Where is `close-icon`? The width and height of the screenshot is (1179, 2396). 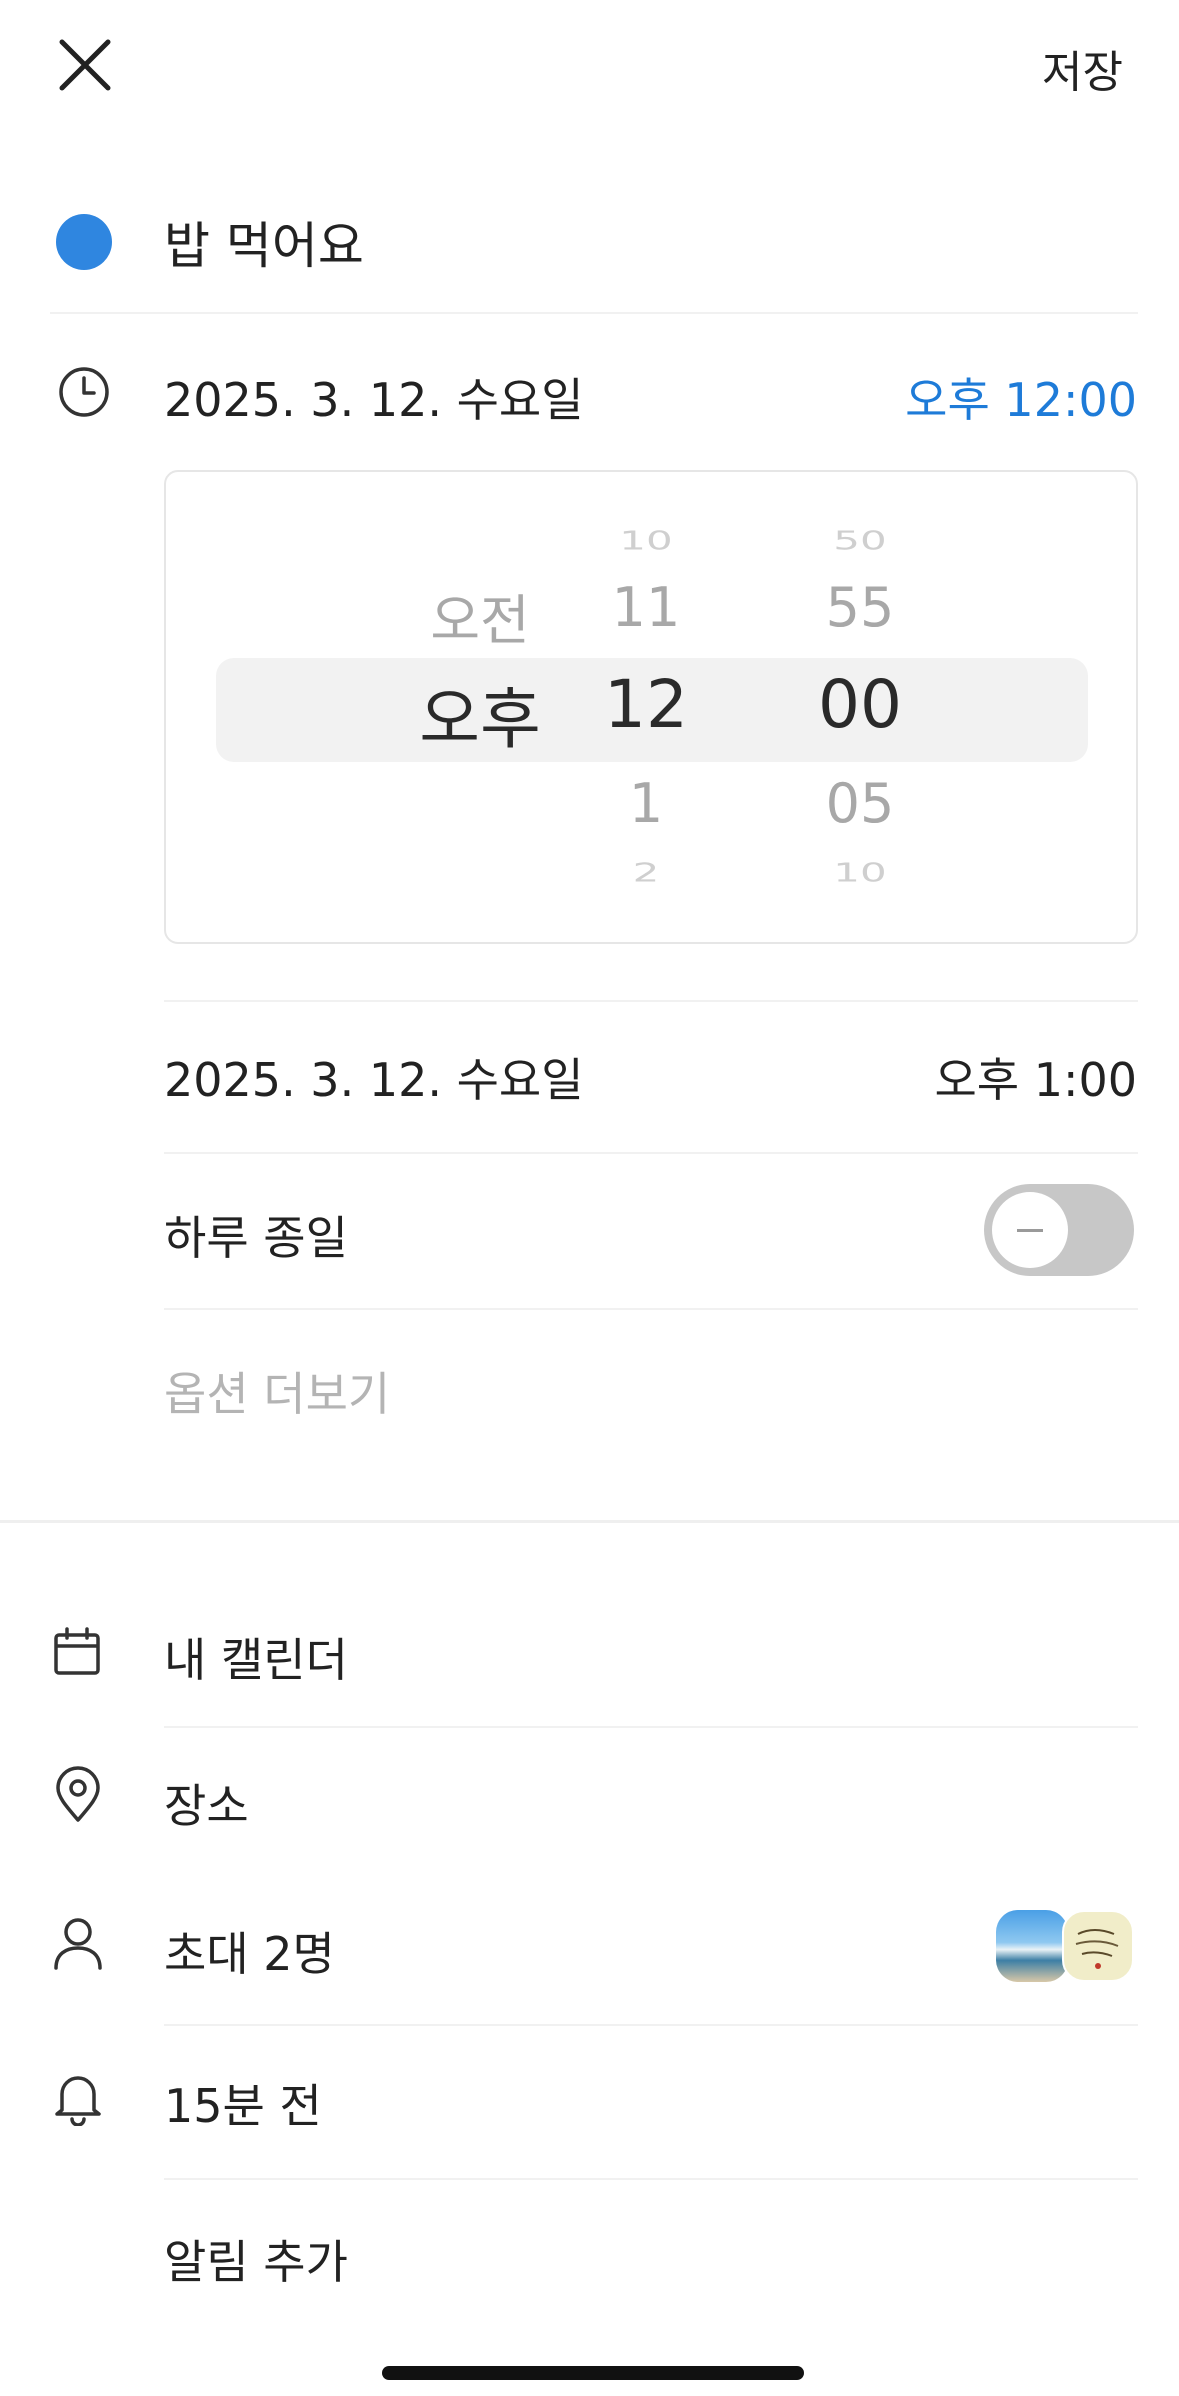
close-icon is located at coordinates (85, 65).